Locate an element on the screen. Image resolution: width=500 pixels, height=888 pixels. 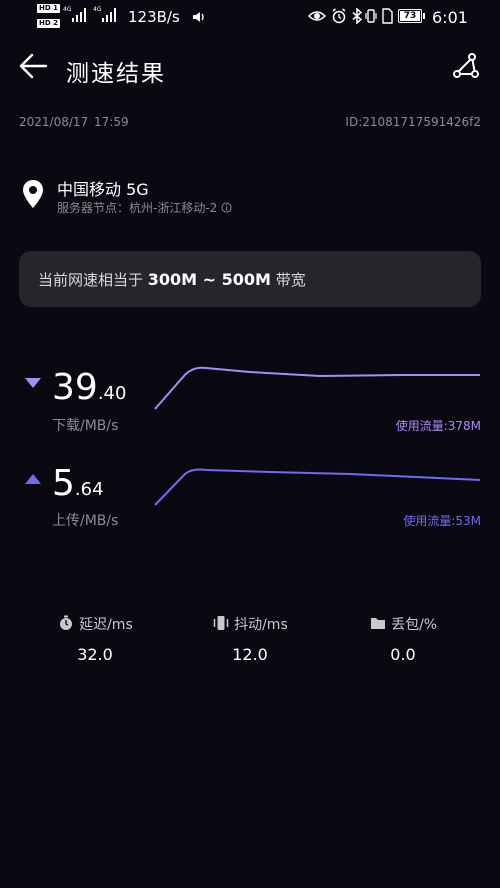
network-type-2: 4G is located at coordinates (97, 9).